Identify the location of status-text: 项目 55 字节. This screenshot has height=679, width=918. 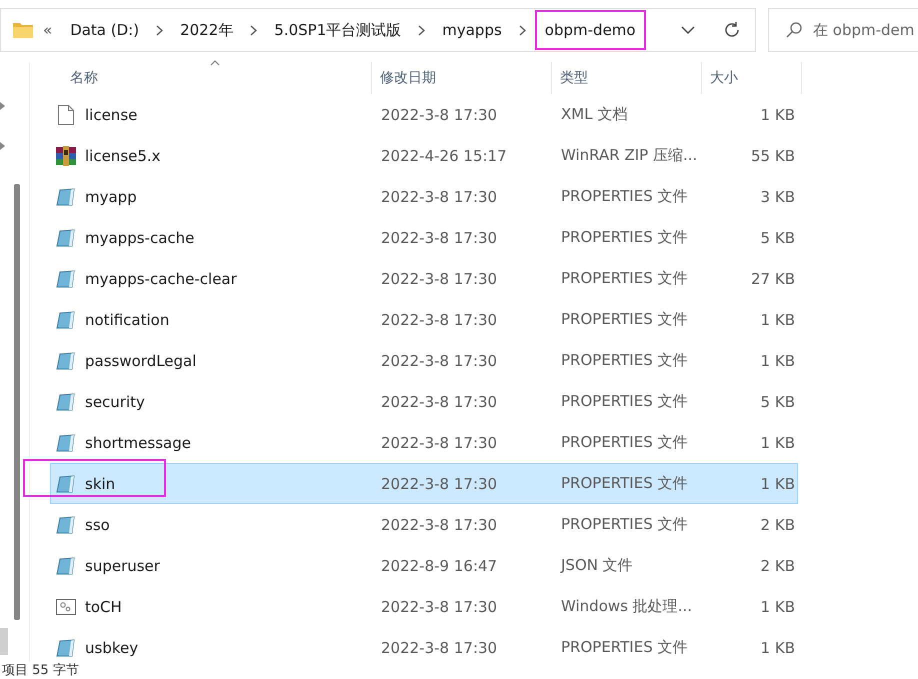
(40, 670).